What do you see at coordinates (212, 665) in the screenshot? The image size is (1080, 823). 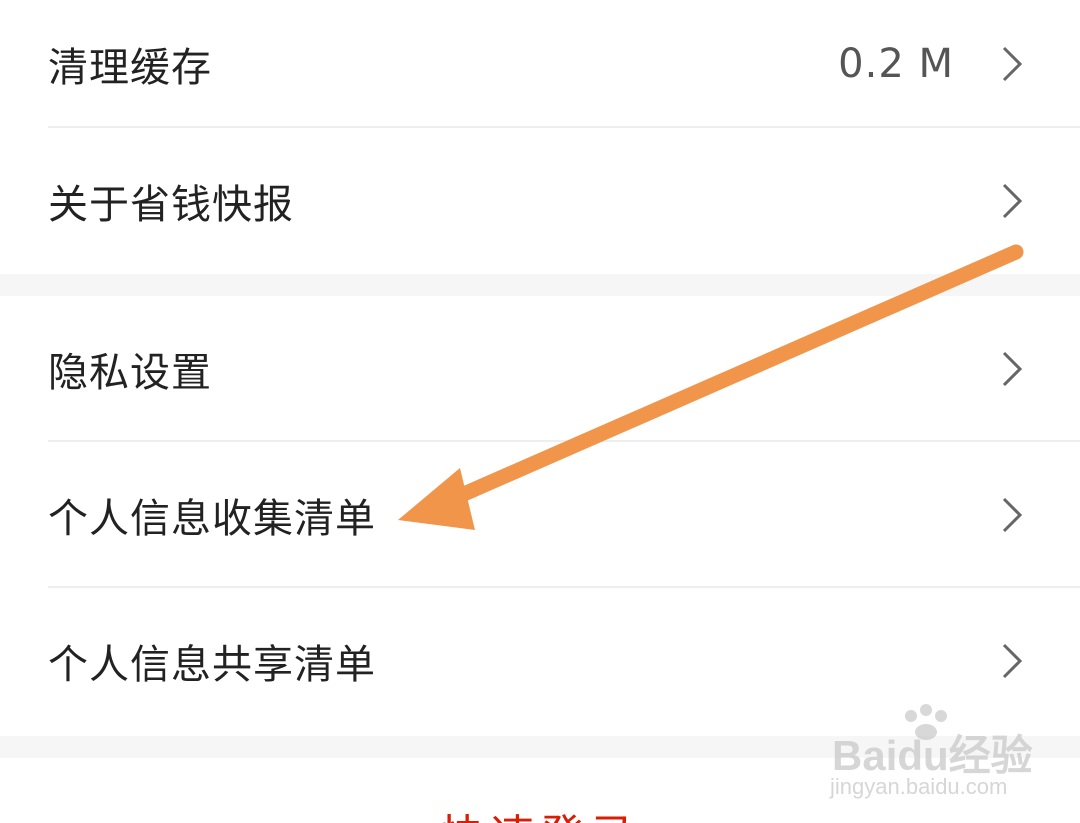 I see `personal-info-sharing-label: 个人信息共享清单` at bounding box center [212, 665].